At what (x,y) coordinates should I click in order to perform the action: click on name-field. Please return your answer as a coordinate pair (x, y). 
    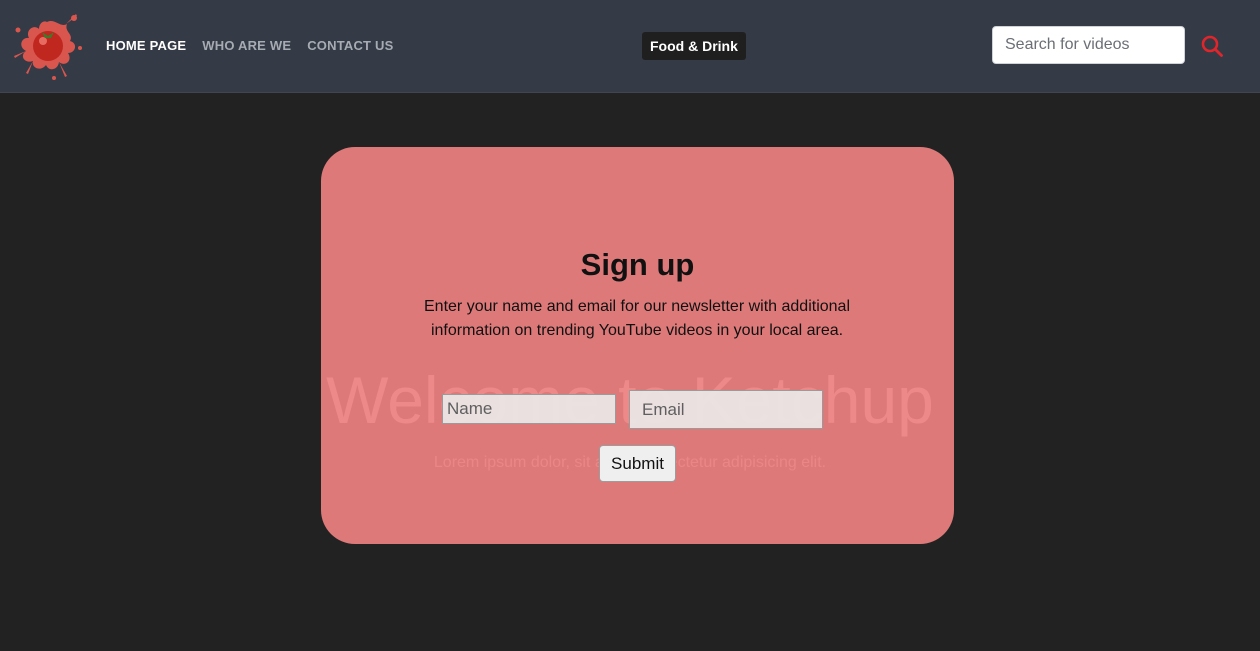
    Looking at the image, I should click on (529, 409).